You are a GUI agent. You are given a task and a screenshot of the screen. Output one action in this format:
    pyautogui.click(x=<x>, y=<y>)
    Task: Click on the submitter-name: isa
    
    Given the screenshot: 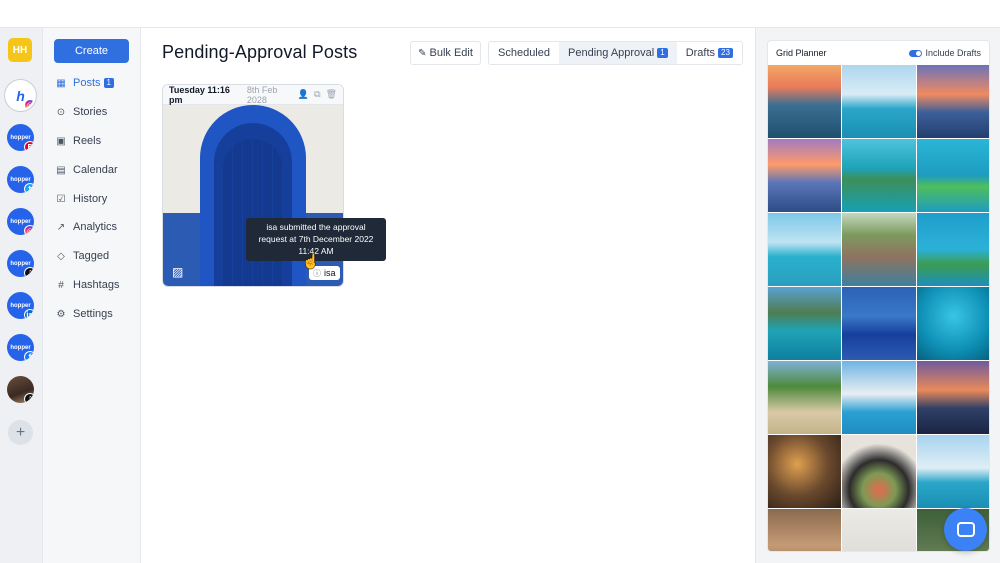 What is the action you would take?
    pyautogui.click(x=330, y=273)
    